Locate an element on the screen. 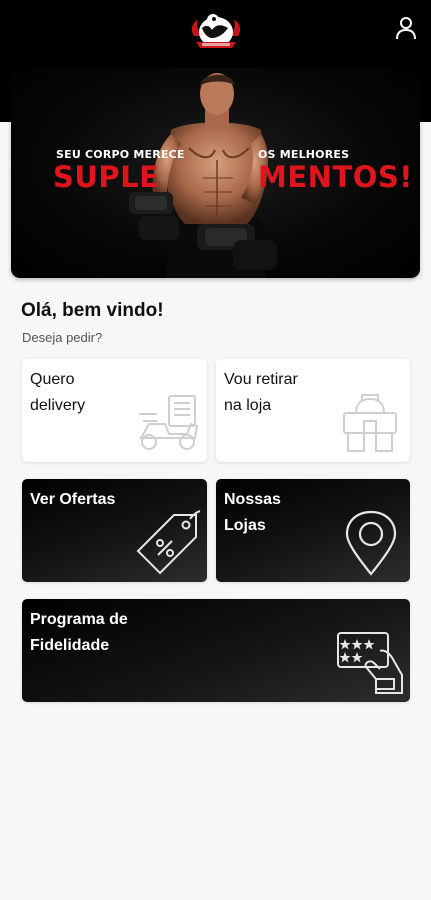 The height and width of the screenshot is (900, 431). map-pin-icon is located at coordinates (371, 543).